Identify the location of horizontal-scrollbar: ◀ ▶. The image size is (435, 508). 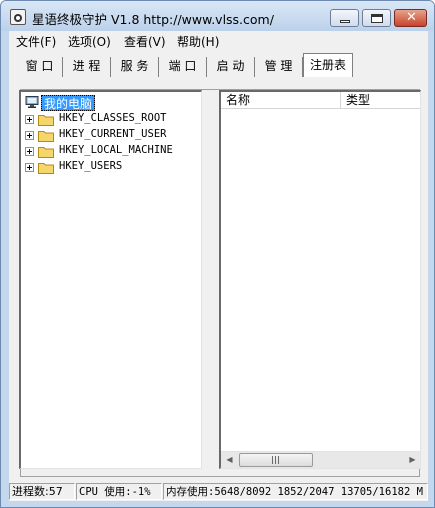
(320, 459).